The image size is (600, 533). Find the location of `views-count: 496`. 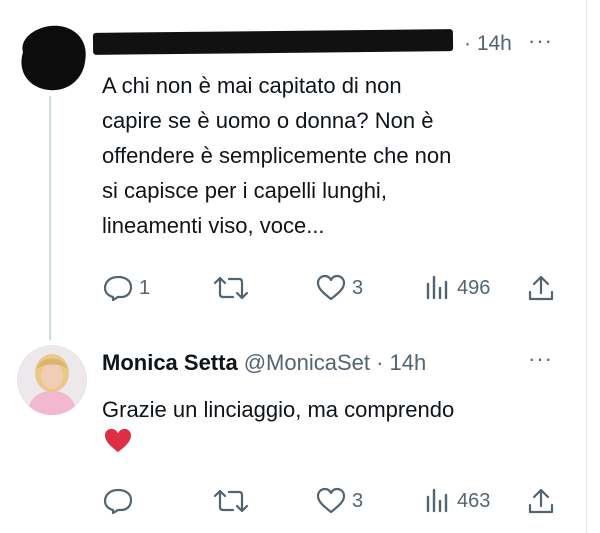

views-count: 496 is located at coordinates (474, 287).